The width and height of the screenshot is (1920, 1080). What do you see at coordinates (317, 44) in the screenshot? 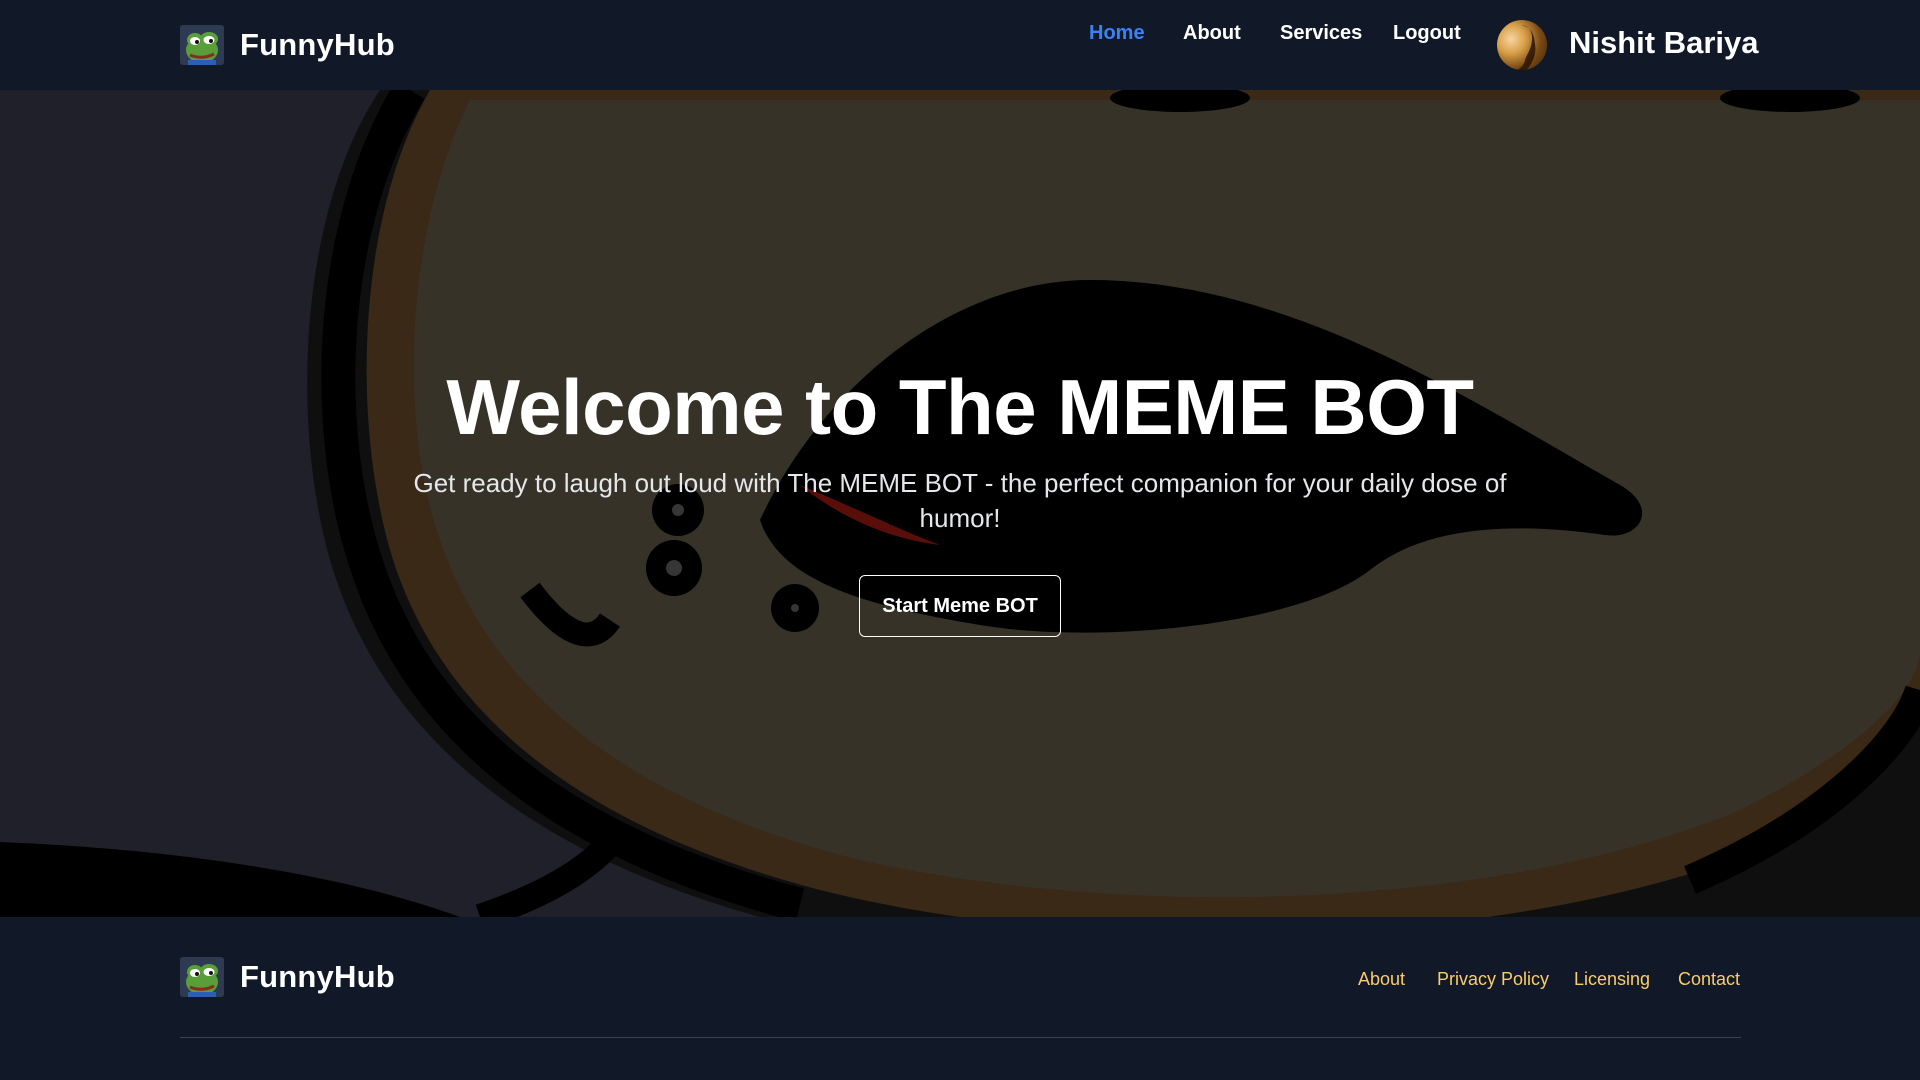
I see `brand-name: FunnyHub` at bounding box center [317, 44].